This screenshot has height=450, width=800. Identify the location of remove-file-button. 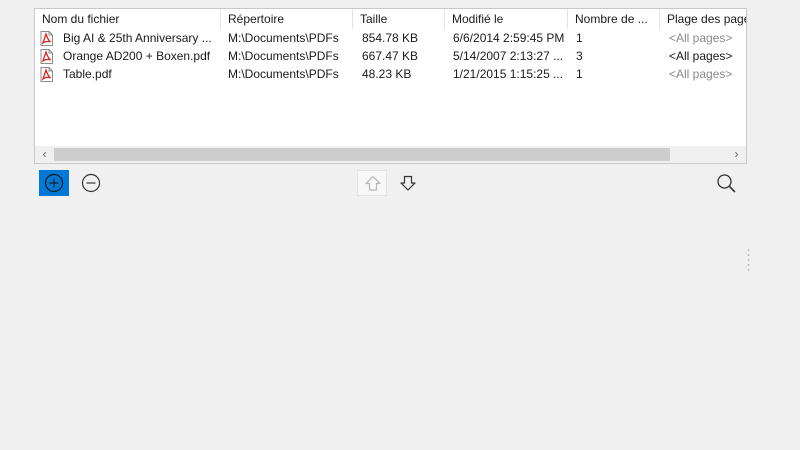
(91, 183).